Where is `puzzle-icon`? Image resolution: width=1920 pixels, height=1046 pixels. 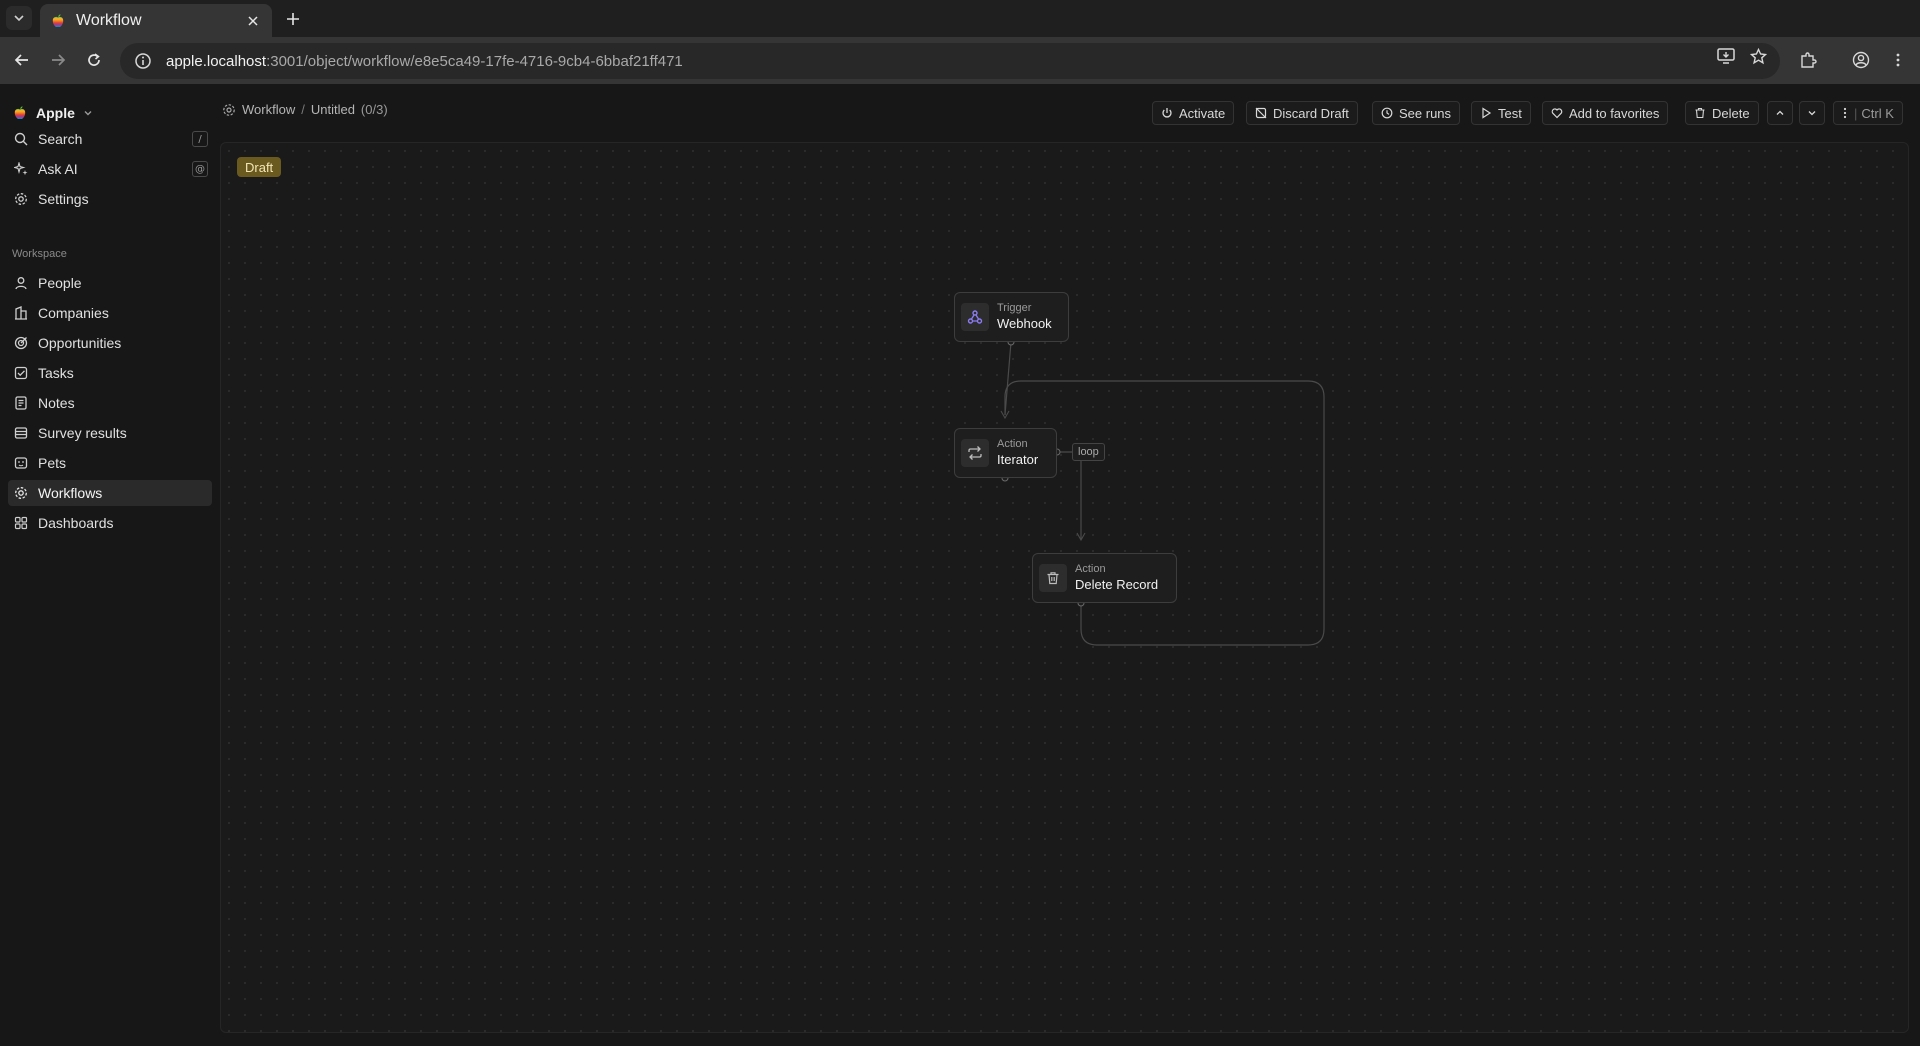 puzzle-icon is located at coordinates (1809, 60).